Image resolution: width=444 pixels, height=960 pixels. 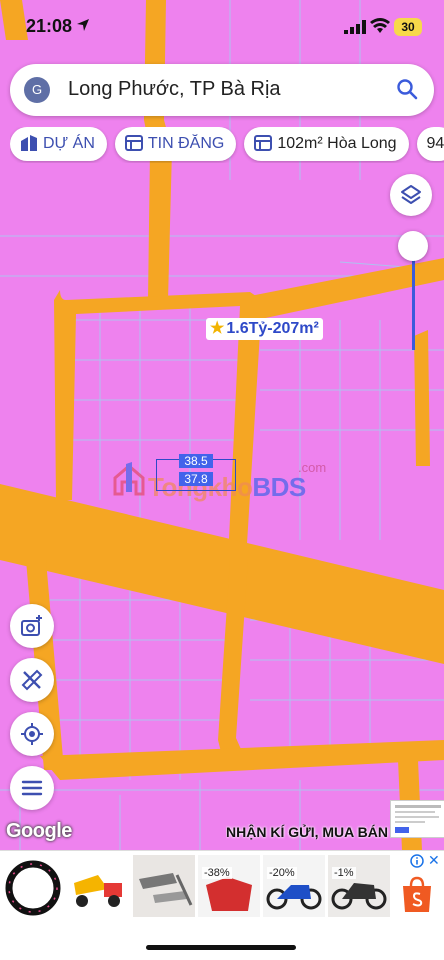 I want to click on google-logo: Google, so click(x=39, y=831).